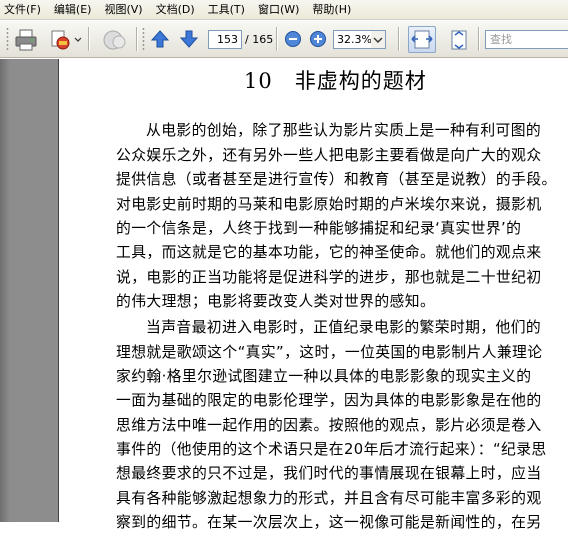  What do you see at coordinates (160, 39) in the screenshot?
I see `previous-page-icon` at bounding box center [160, 39].